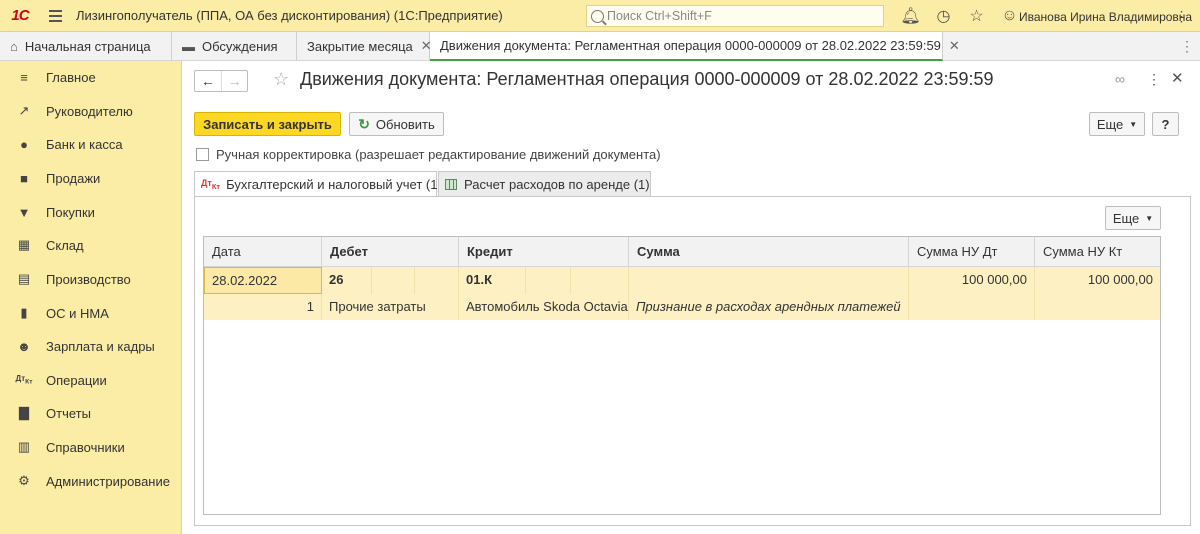  What do you see at coordinates (769, 252) in the screenshot?
I see `column-header-sum: Сумма` at bounding box center [769, 252].